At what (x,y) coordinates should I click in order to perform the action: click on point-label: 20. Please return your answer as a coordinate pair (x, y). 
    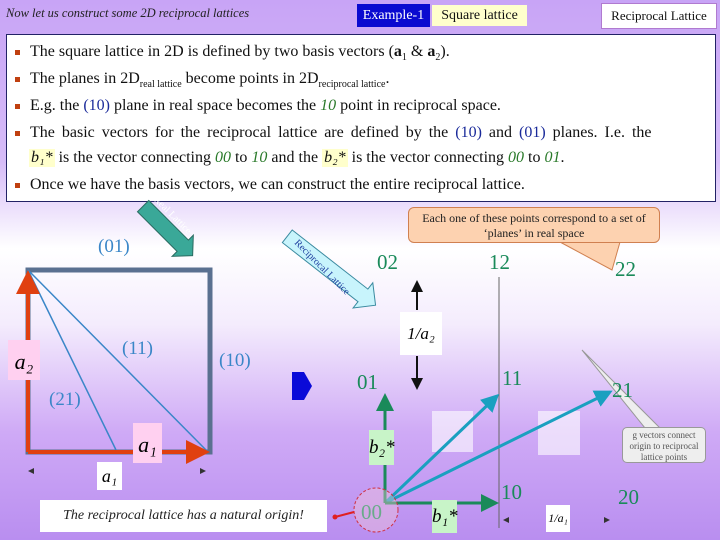
    Looking at the image, I should click on (628, 497).